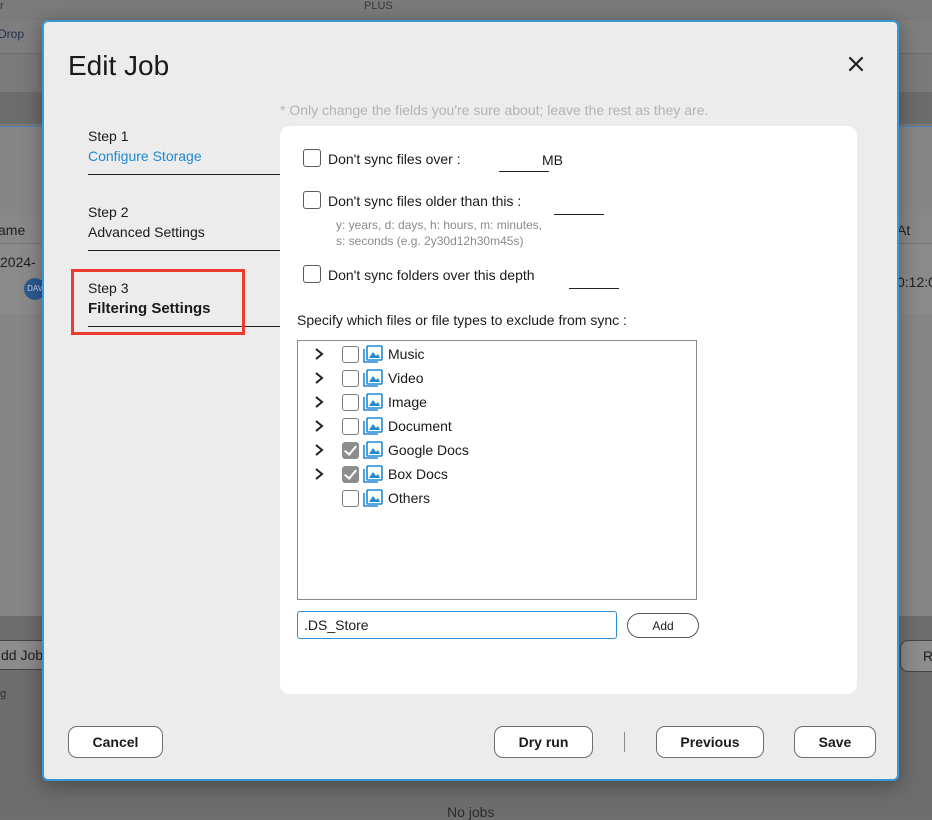  What do you see at coordinates (18, 262) in the screenshot?
I see `bg-row-date: 2024-` at bounding box center [18, 262].